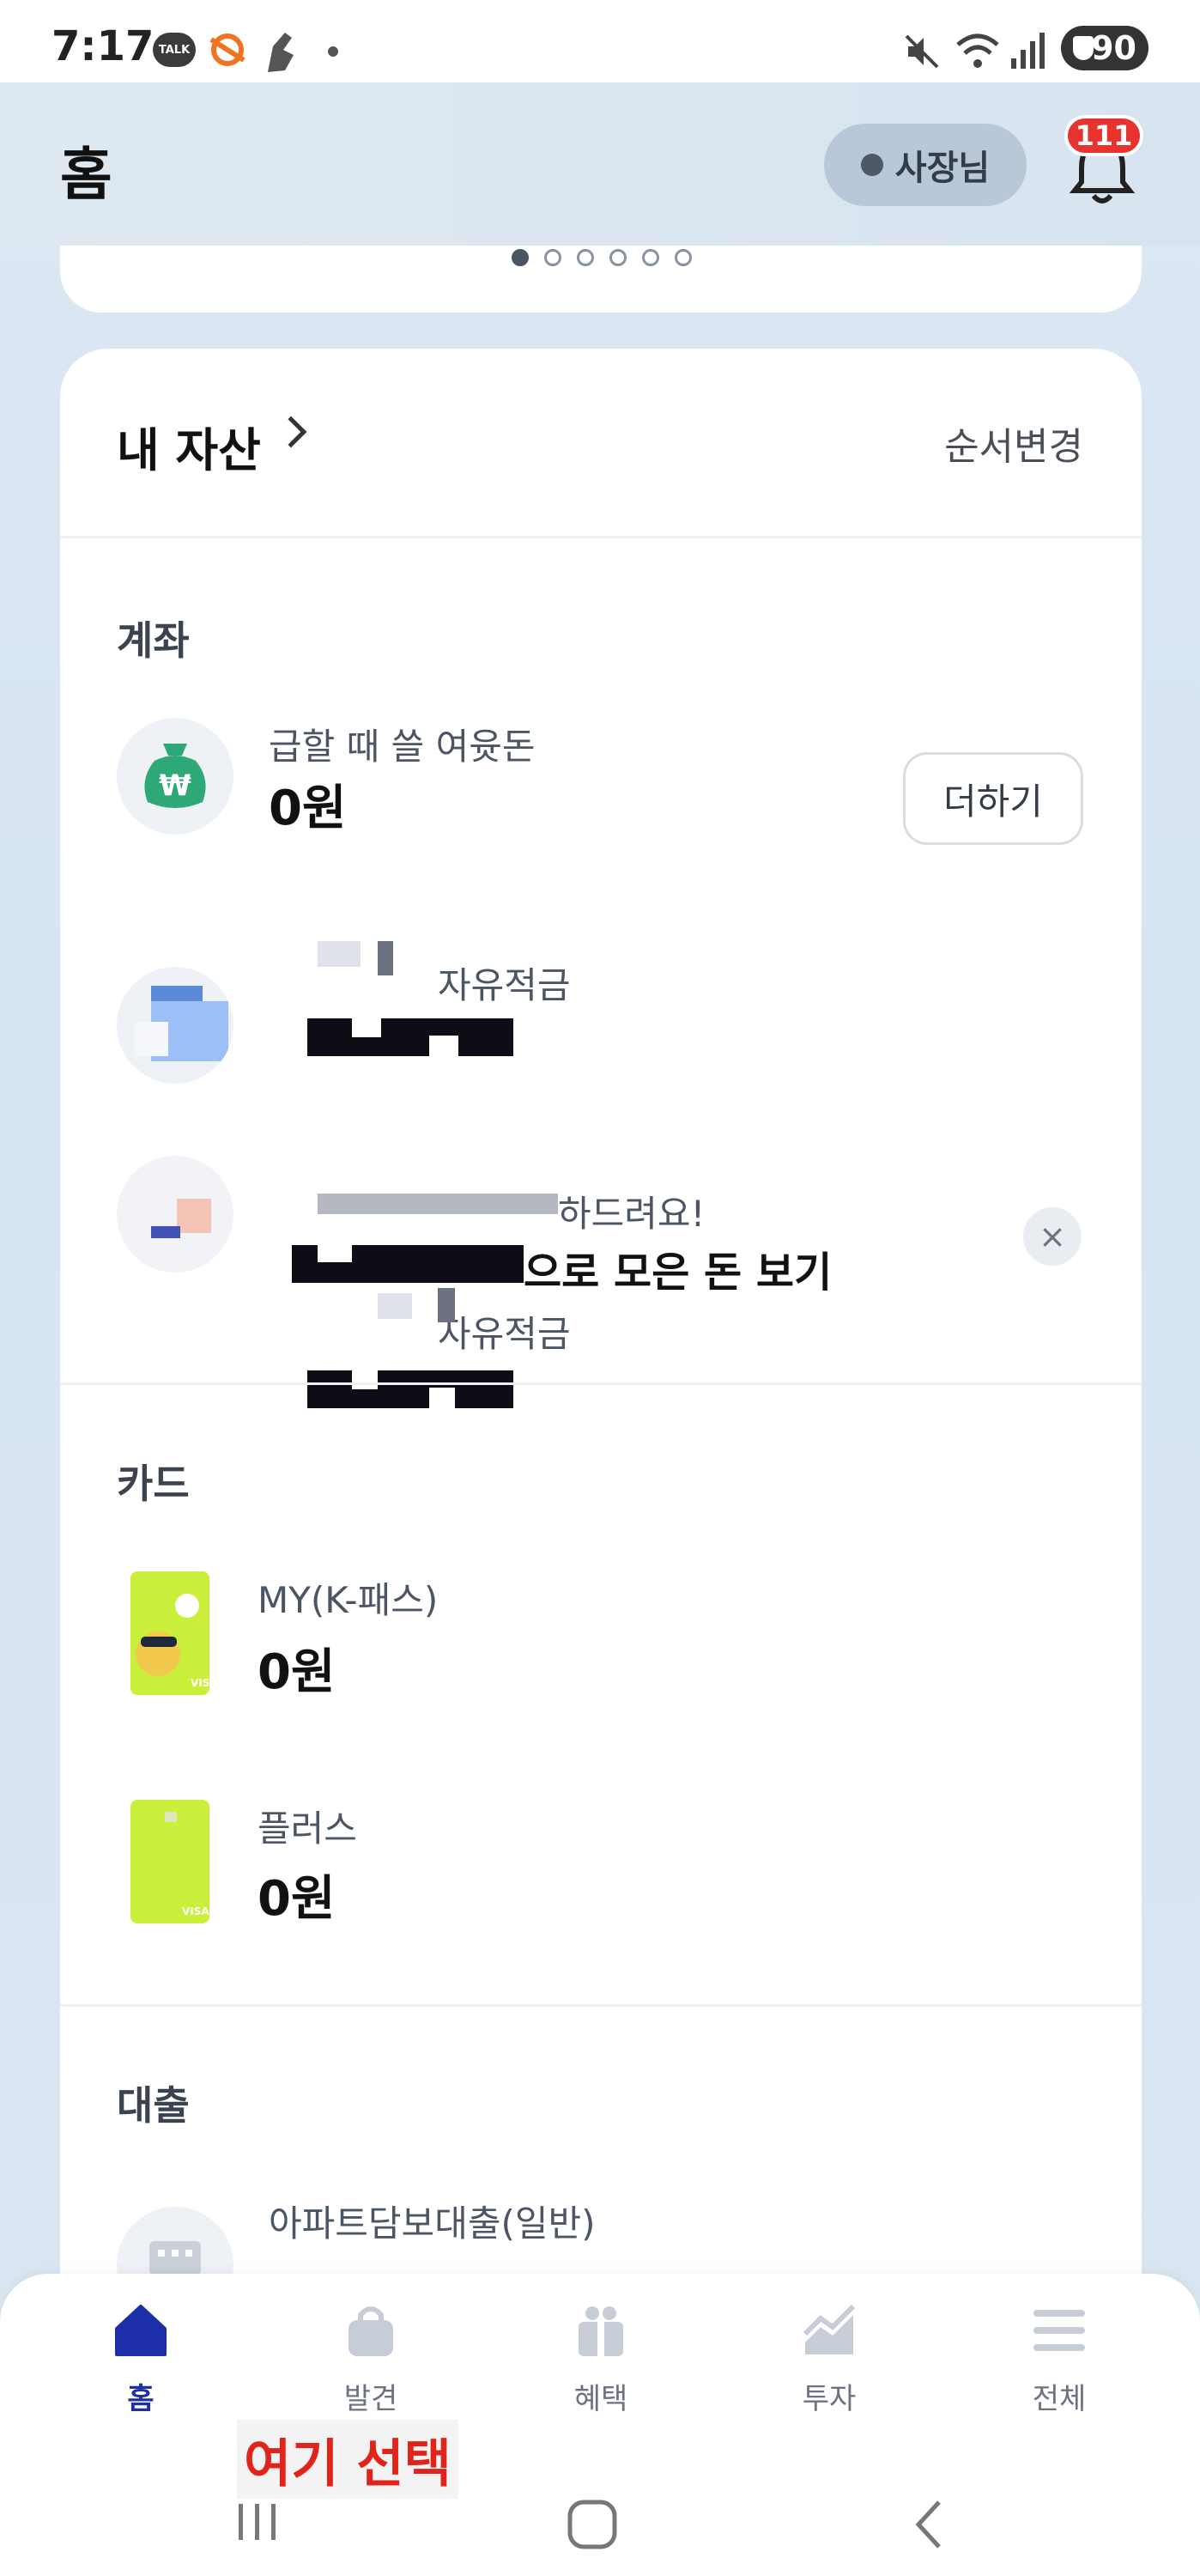  Describe the element at coordinates (348, 2459) in the screenshot. I see `annotation-label: 여기 선택` at that location.